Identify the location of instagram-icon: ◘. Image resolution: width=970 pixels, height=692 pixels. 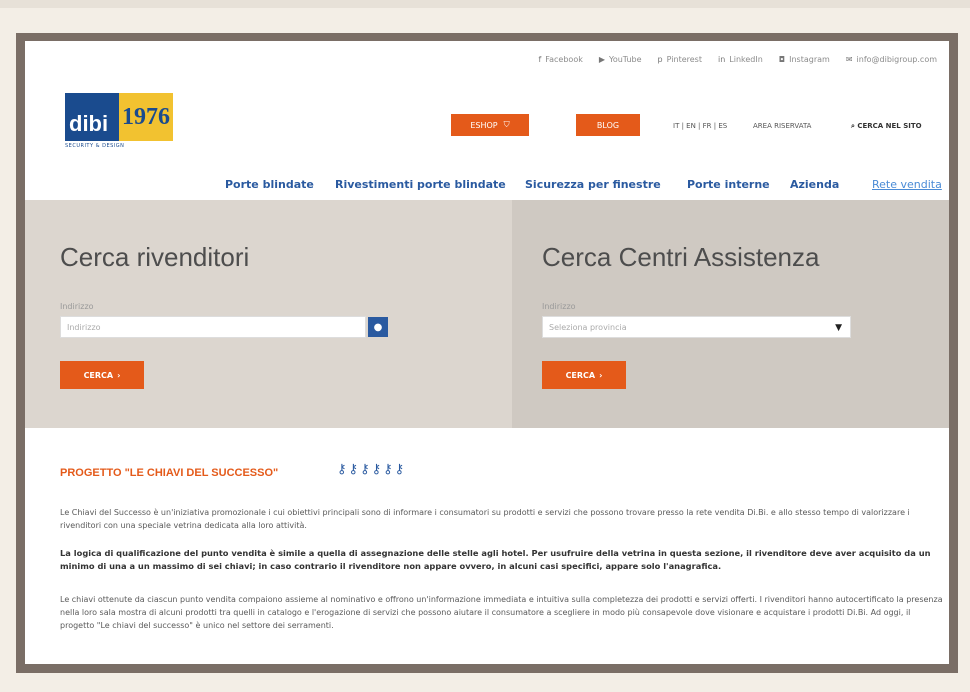
(782, 59).